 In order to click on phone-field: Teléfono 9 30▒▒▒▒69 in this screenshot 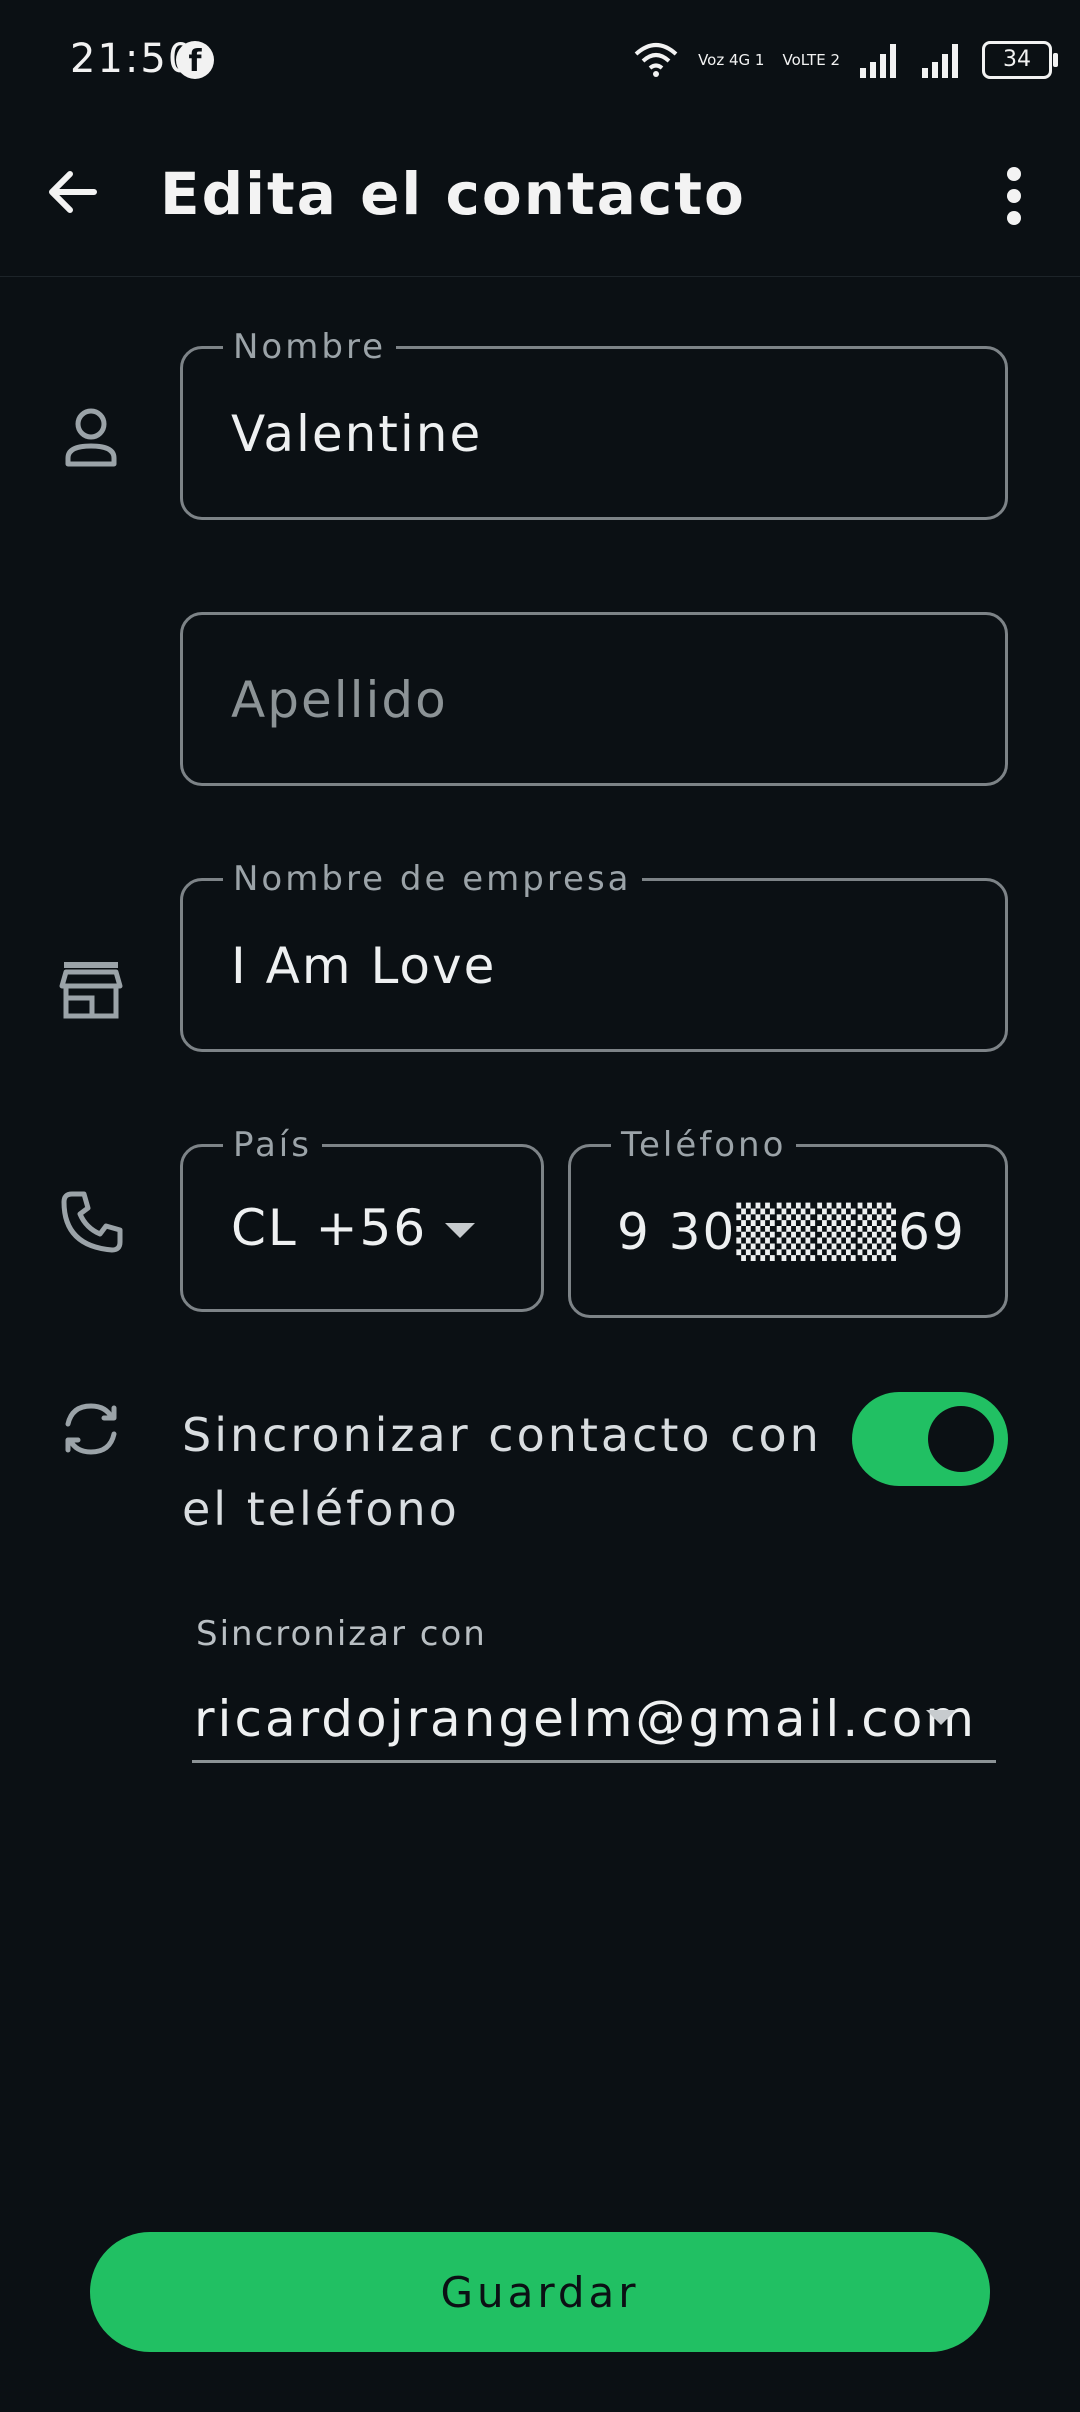, I will do `click(788, 1221)`.